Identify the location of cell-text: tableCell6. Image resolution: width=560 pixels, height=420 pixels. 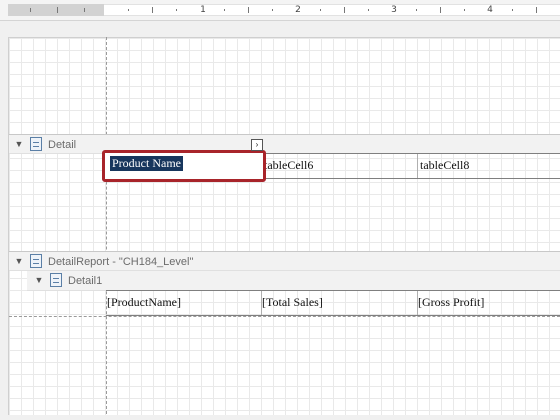
(289, 165).